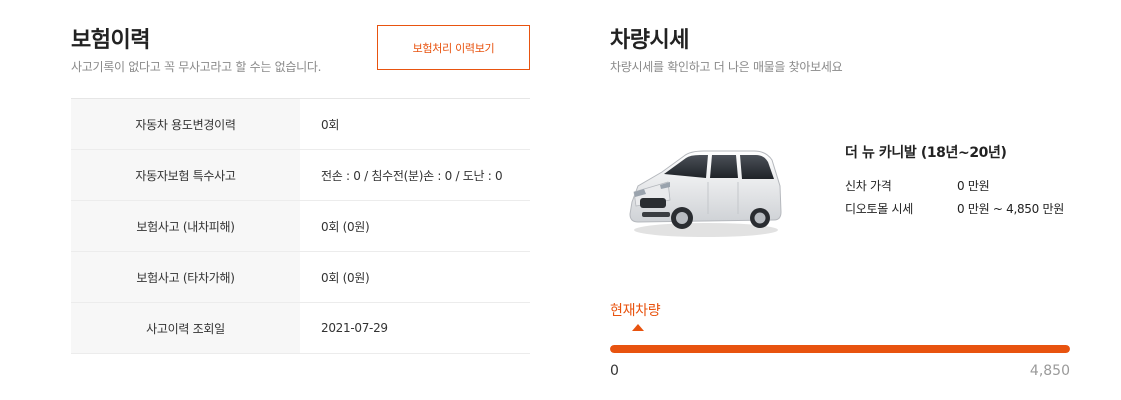 The width and height of the screenshot is (1121, 400). I want to click on row-label: 자동자보험 특수사고, so click(185, 175).